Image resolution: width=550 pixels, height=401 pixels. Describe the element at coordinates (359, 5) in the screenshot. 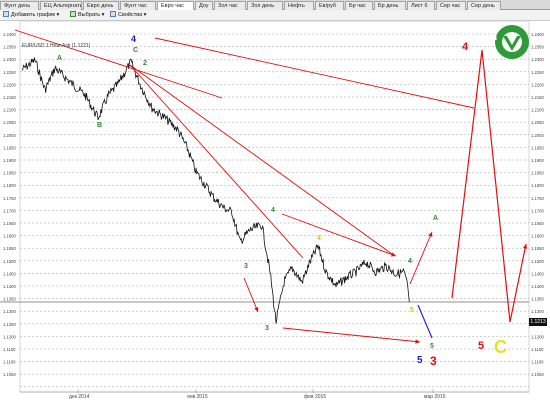

I see `tab-brent-hour: Бр час` at that location.